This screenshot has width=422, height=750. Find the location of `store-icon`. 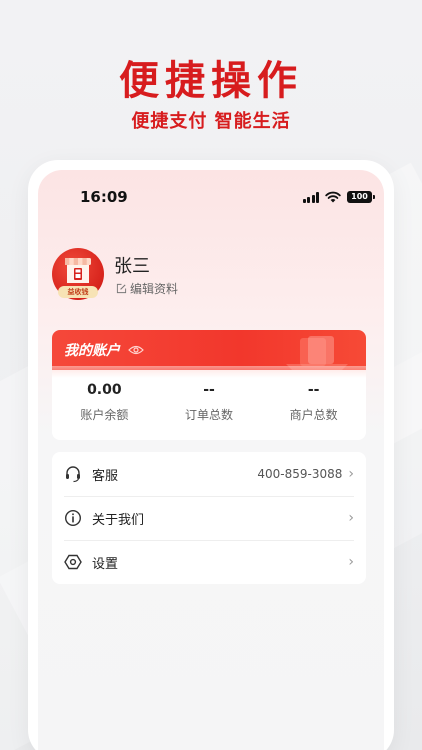

store-icon is located at coordinates (78, 270).